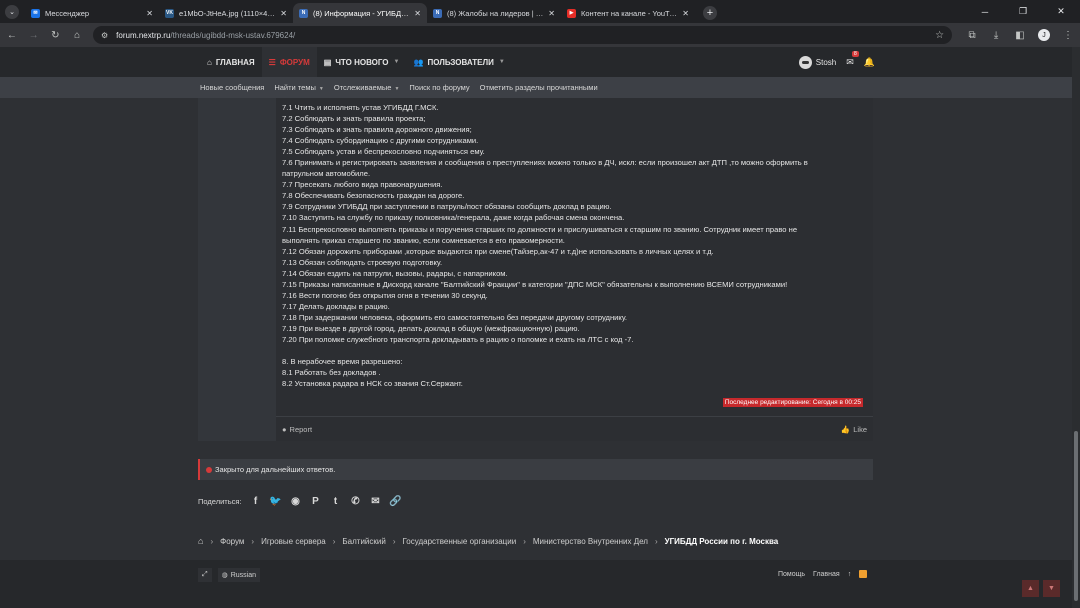 This screenshot has width=1080, height=608. I want to click on download-icon: ⤓, so click(996, 35).